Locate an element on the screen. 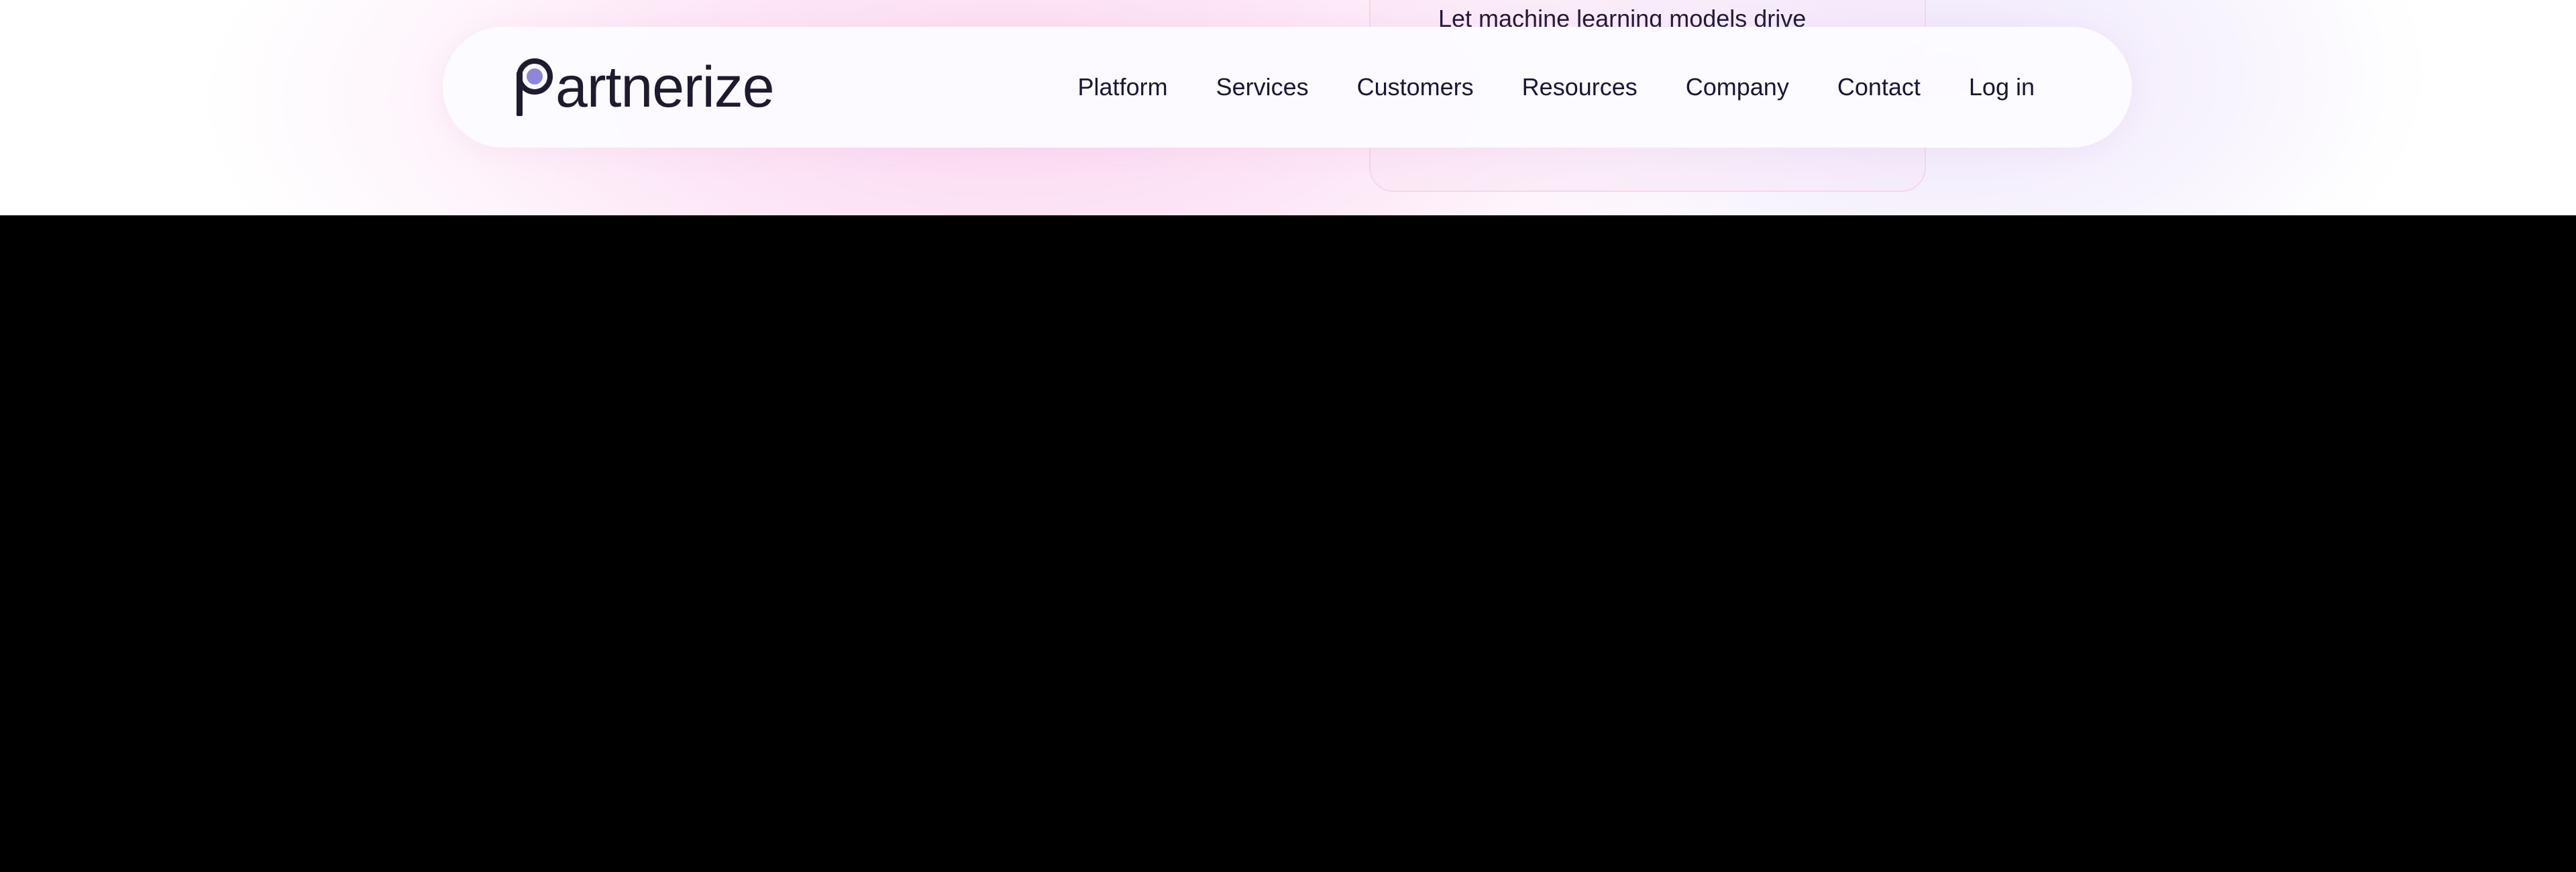  logo-p-mark is located at coordinates (535, 87).